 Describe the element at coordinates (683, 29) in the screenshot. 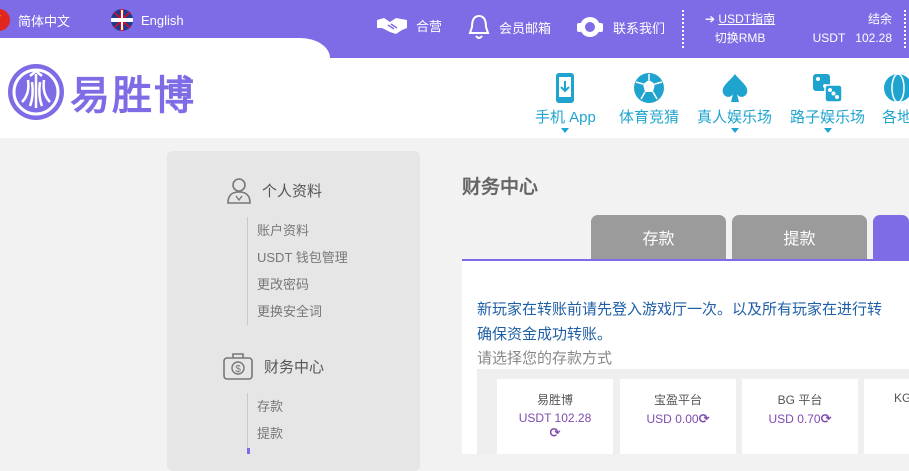

I see `divider` at that location.